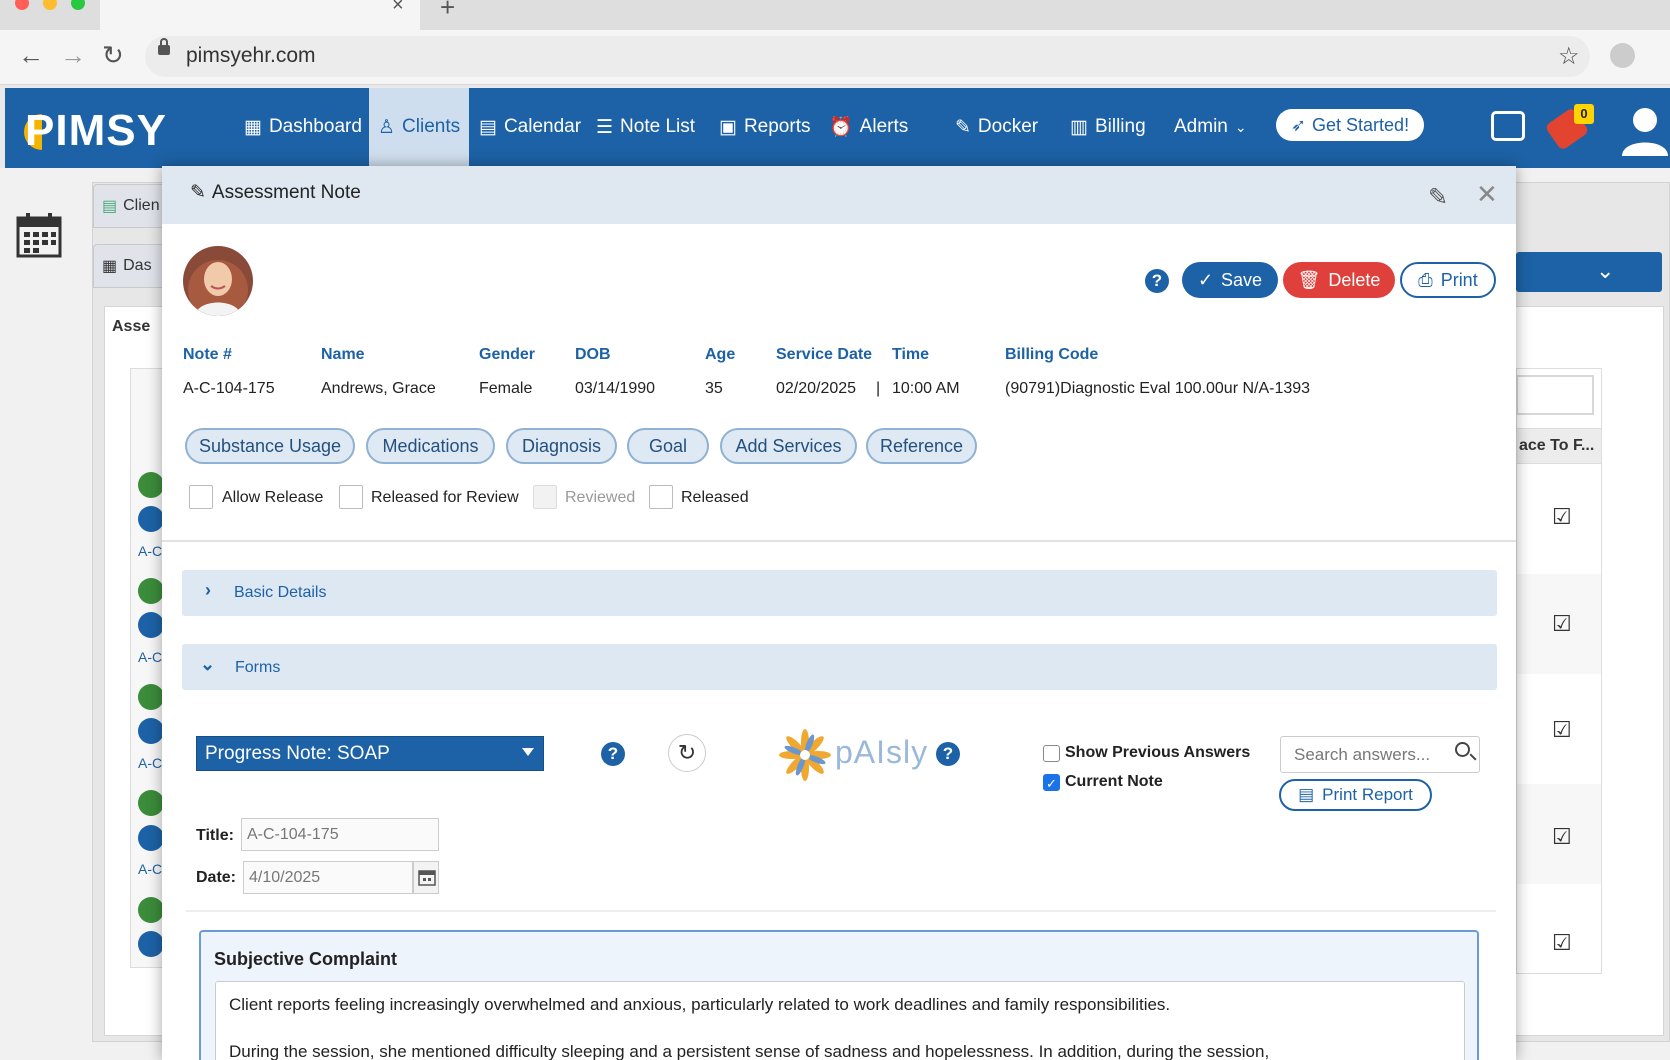  I want to click on nav-label: Alerts, so click(884, 126).